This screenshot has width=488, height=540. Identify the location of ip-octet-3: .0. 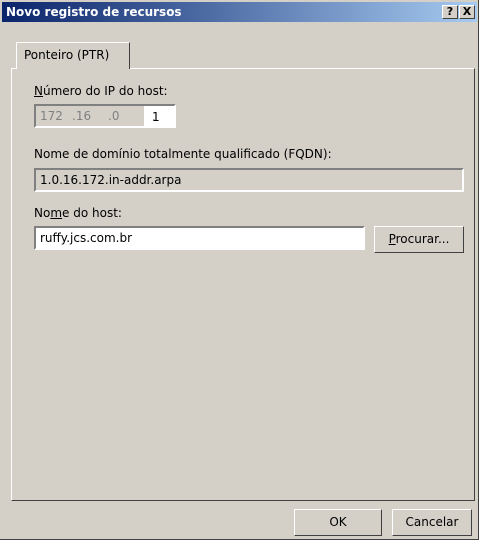
(114, 116).